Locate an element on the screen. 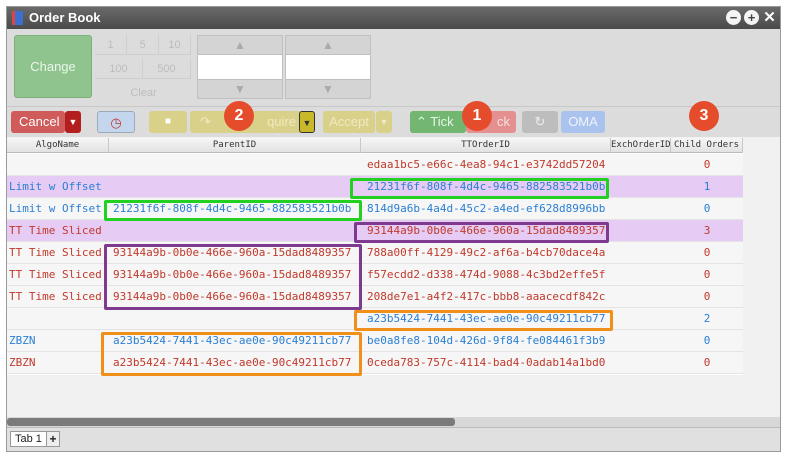 The width and height of the screenshot is (787, 461). ttorderid-cell: 0ceda783-757c-4114-bad4-0adab14a1bd0 is located at coordinates (486, 362).